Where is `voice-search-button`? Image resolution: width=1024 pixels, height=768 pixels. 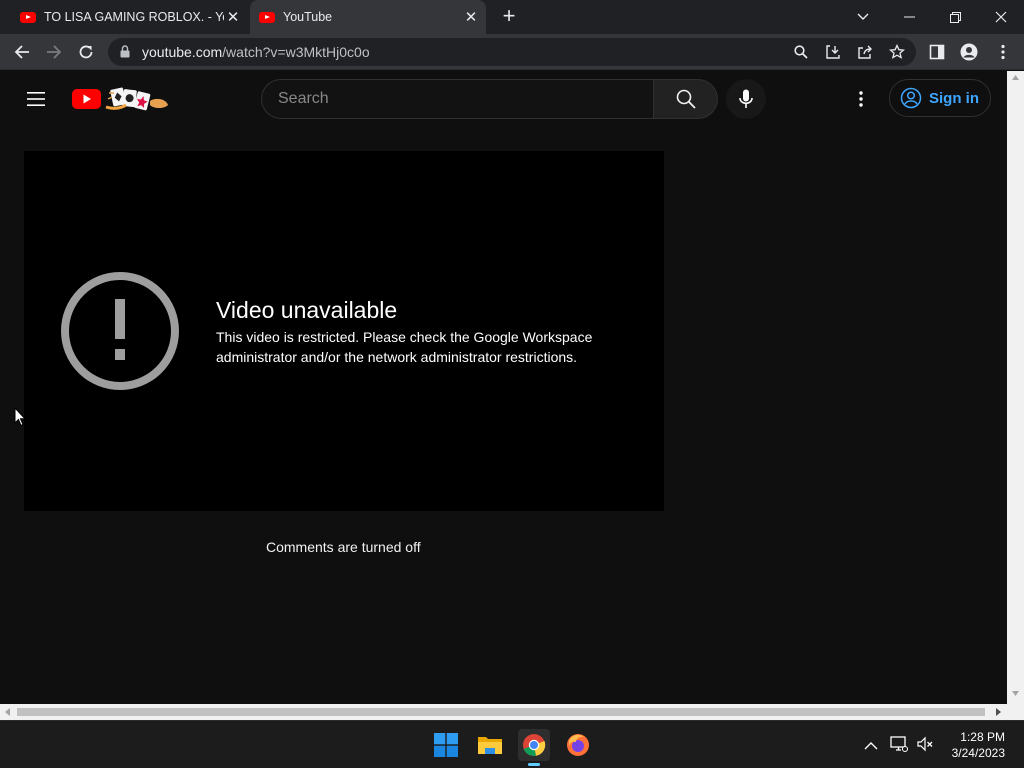 voice-search-button is located at coordinates (746, 99).